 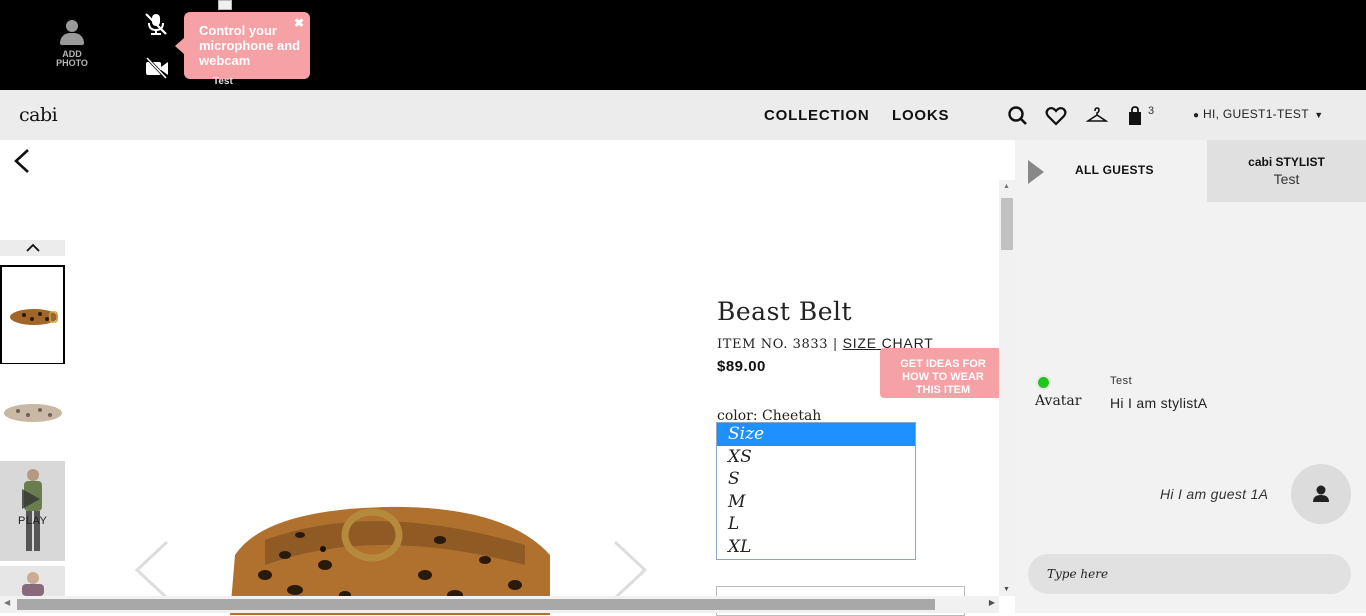 I want to click on size-option: L, so click(x=816, y=524).